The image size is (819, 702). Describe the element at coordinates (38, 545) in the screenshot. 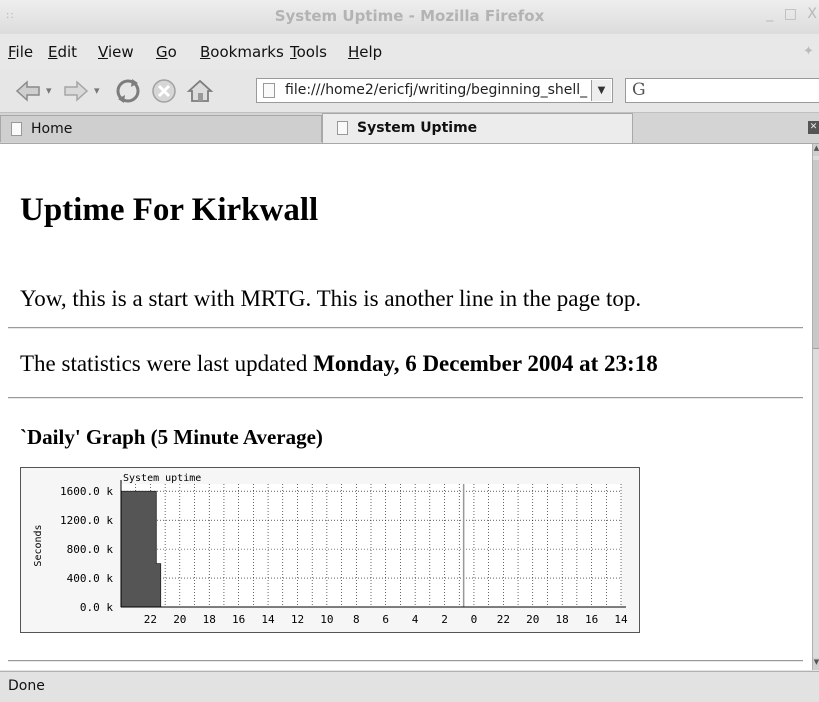

I see `y-axis-label: Seconds` at that location.